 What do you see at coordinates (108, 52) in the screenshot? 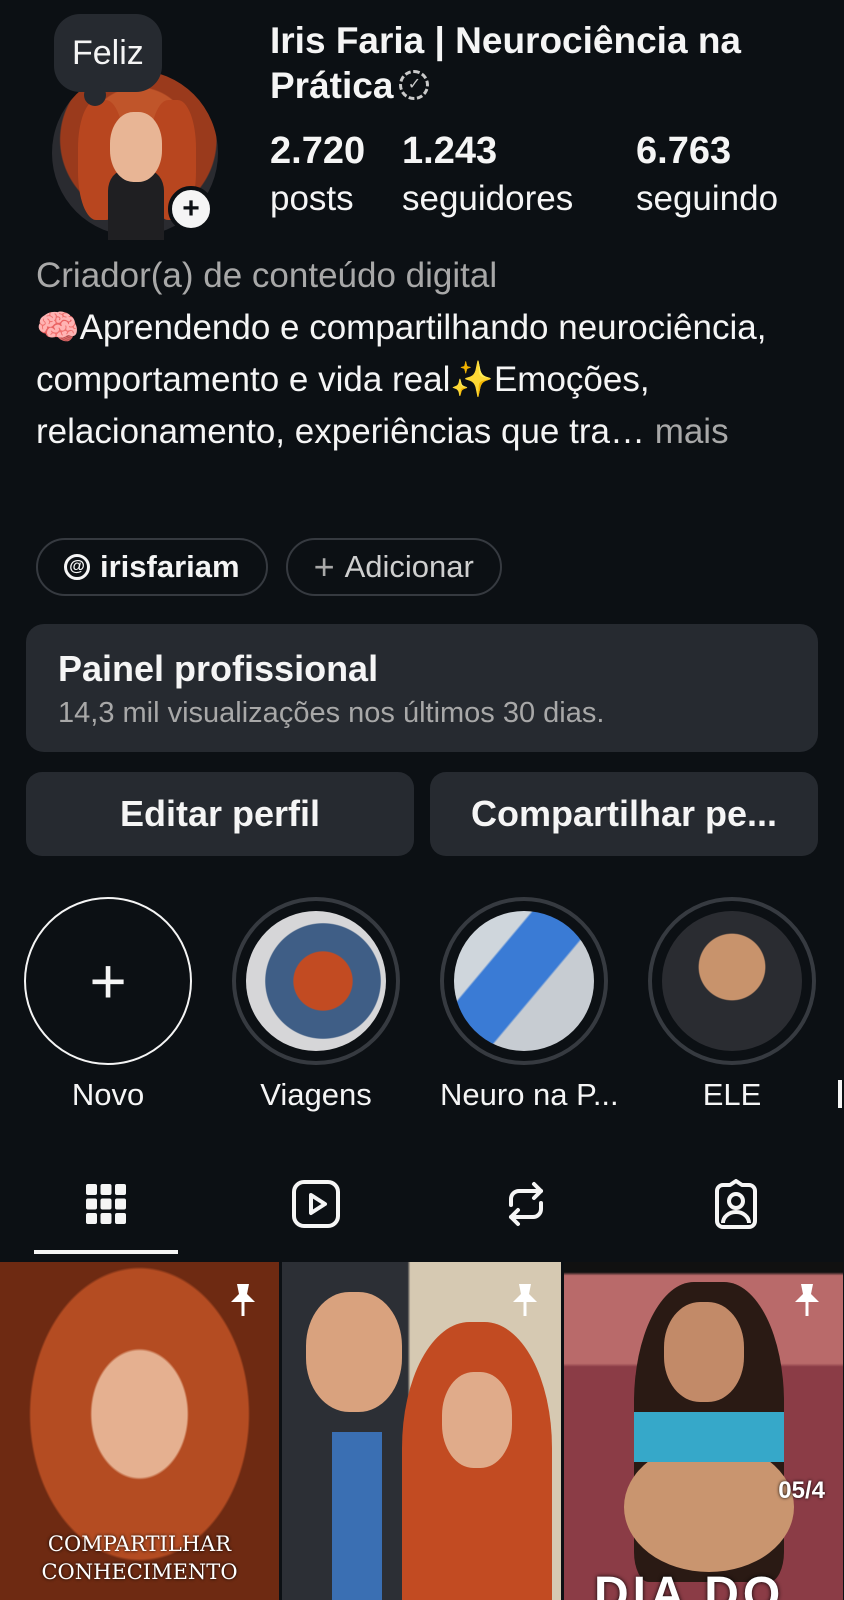
I see `note-text: Feliz` at bounding box center [108, 52].